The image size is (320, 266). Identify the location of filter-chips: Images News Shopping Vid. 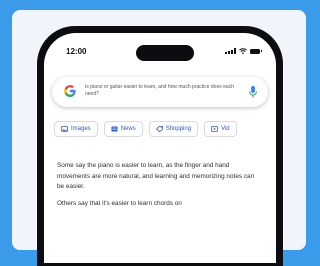
(145, 129).